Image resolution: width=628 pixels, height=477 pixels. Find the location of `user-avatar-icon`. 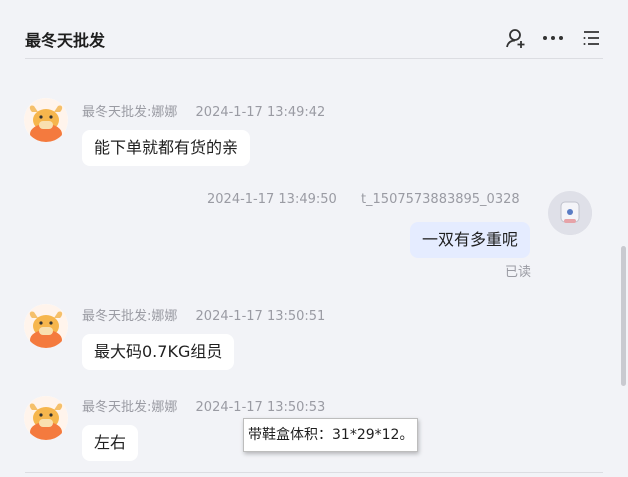

user-avatar-icon is located at coordinates (570, 213).